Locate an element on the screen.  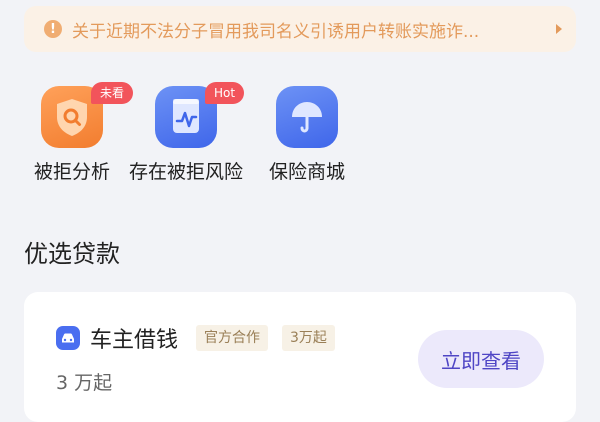
chevron-right-icon is located at coordinates (559, 29).